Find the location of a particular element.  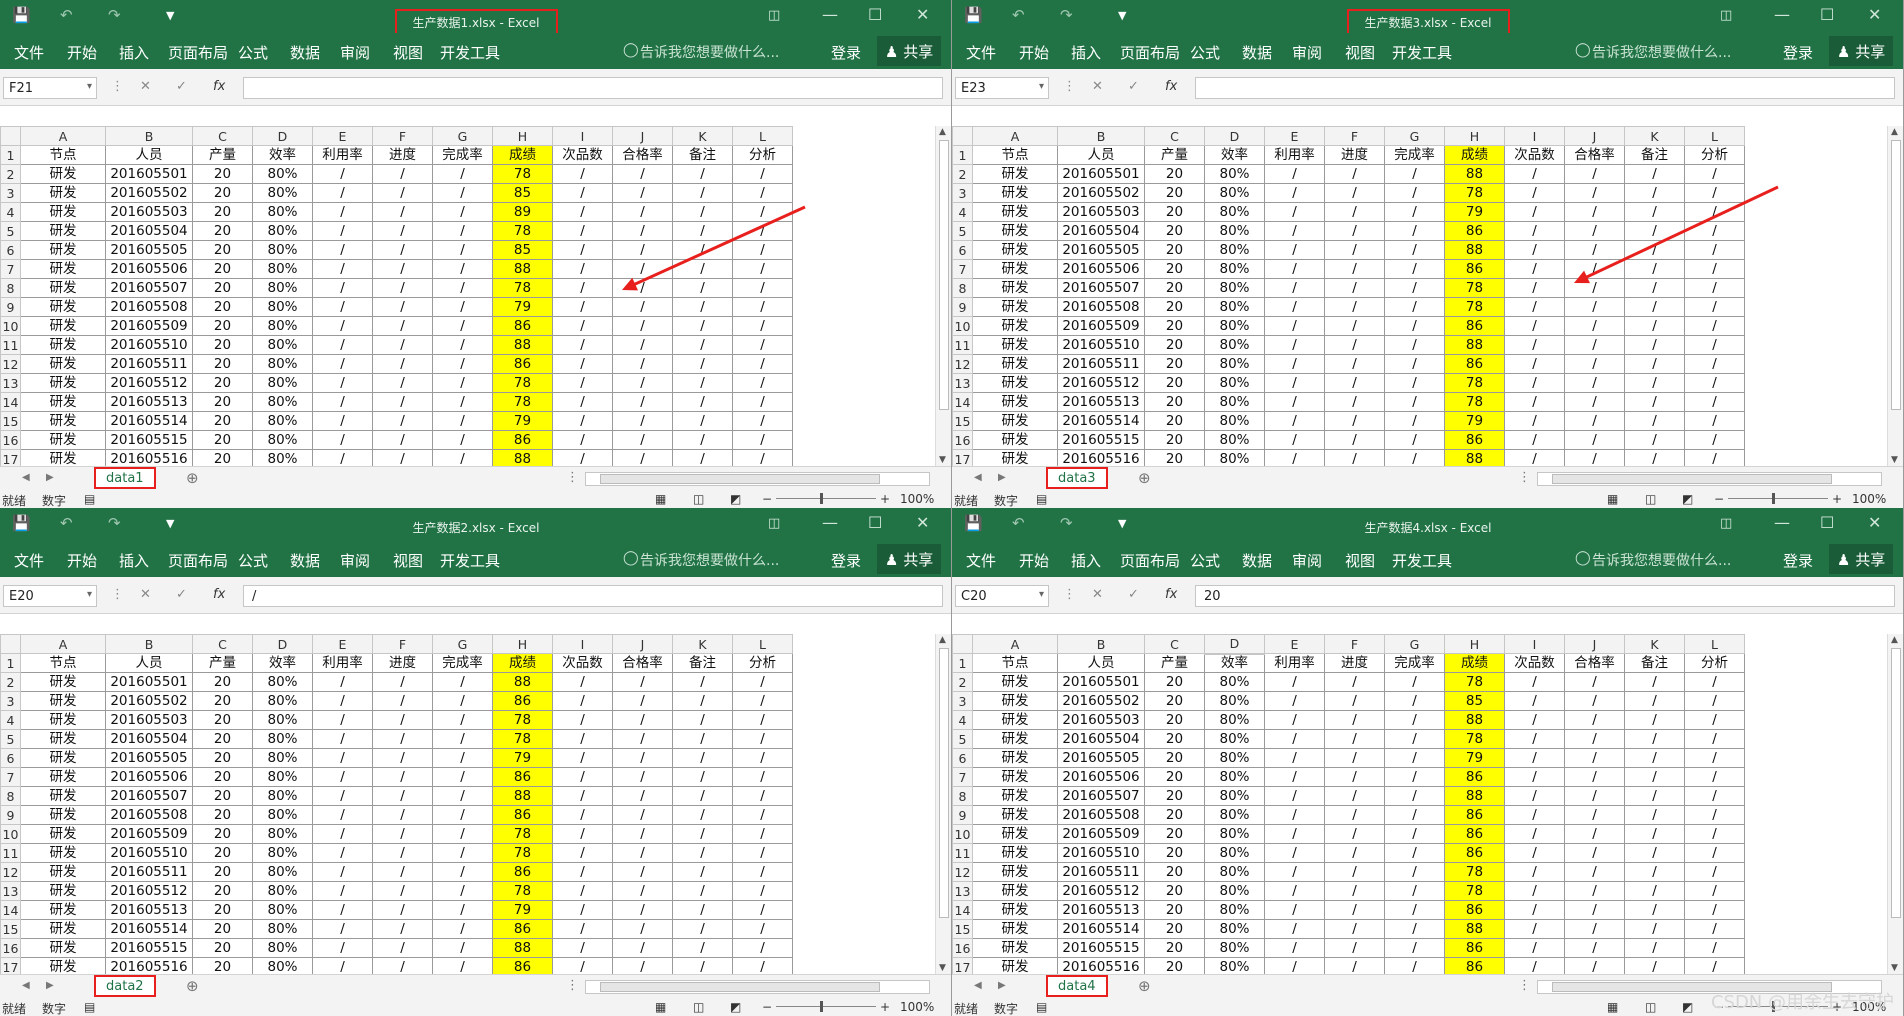

row-number: 14 is located at coordinates (962, 910).